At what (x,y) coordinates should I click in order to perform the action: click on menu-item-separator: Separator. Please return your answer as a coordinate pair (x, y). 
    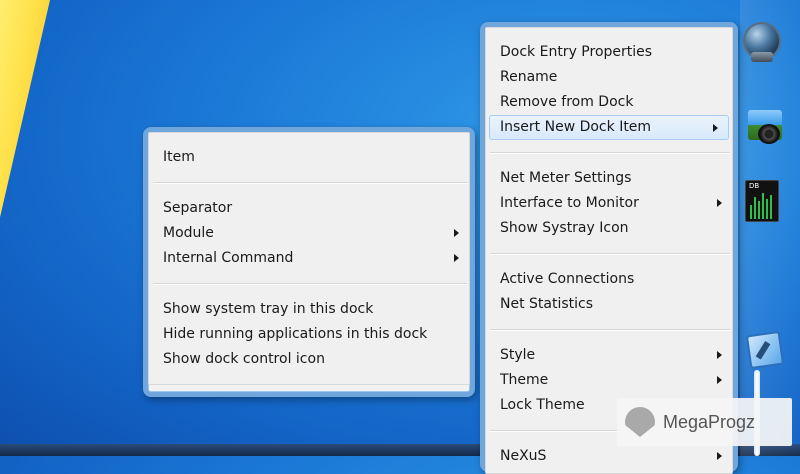
    Looking at the image, I should click on (309, 208).